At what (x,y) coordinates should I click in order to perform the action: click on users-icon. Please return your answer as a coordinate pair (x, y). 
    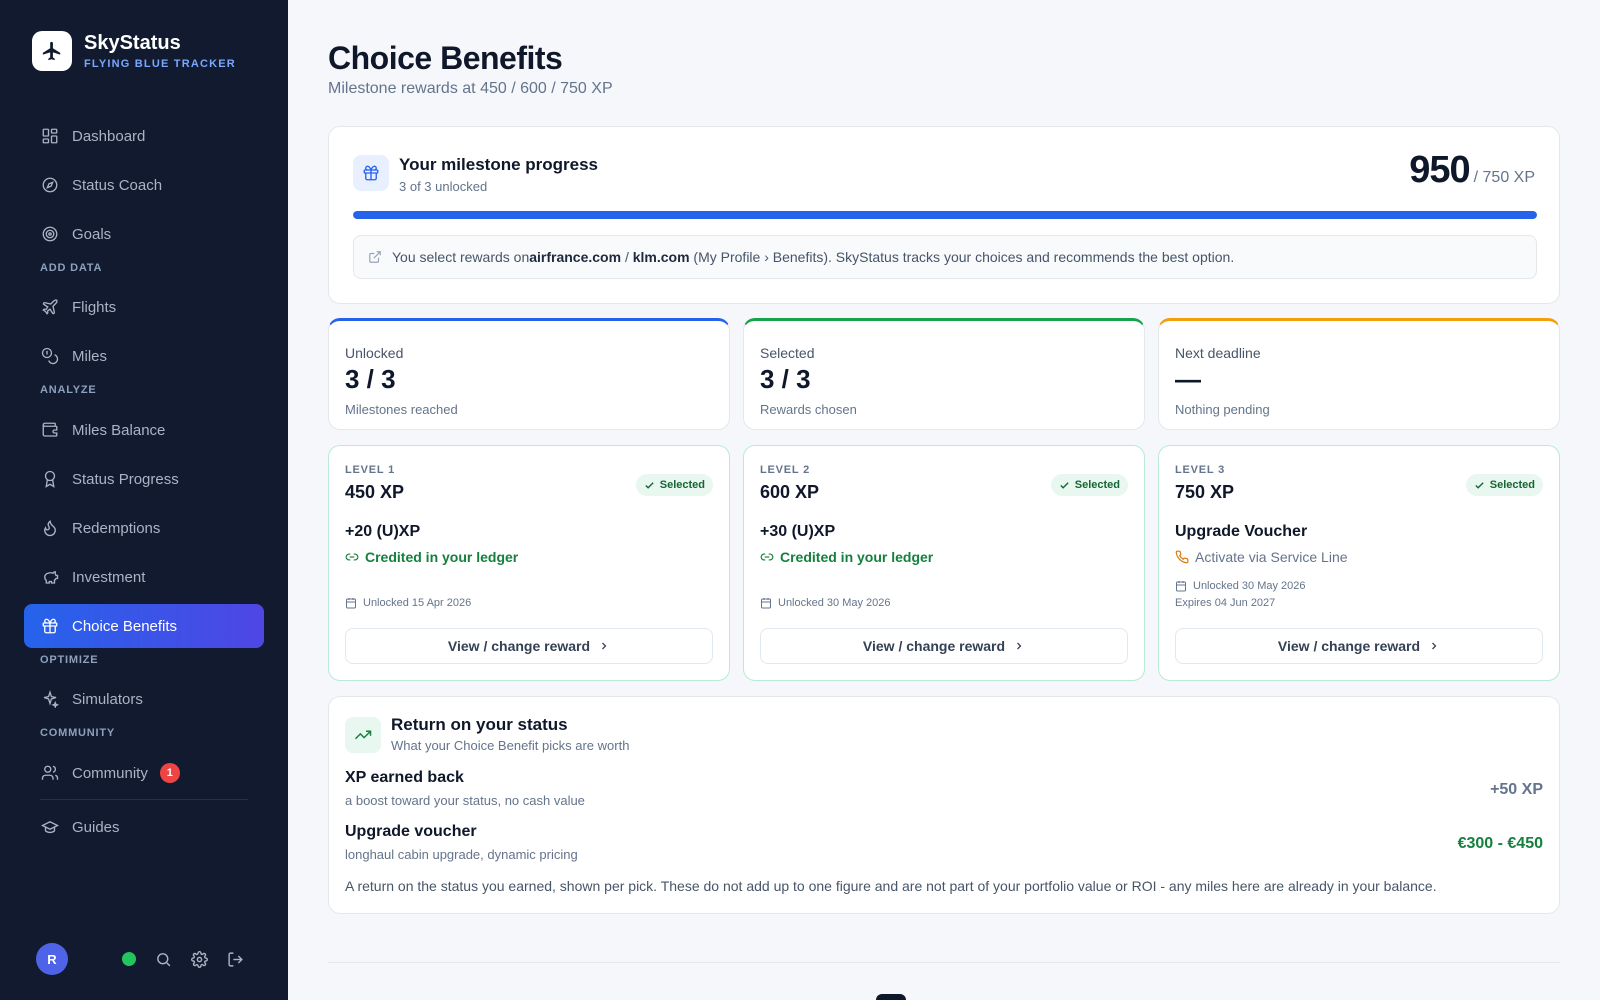
    Looking at the image, I should click on (50, 773).